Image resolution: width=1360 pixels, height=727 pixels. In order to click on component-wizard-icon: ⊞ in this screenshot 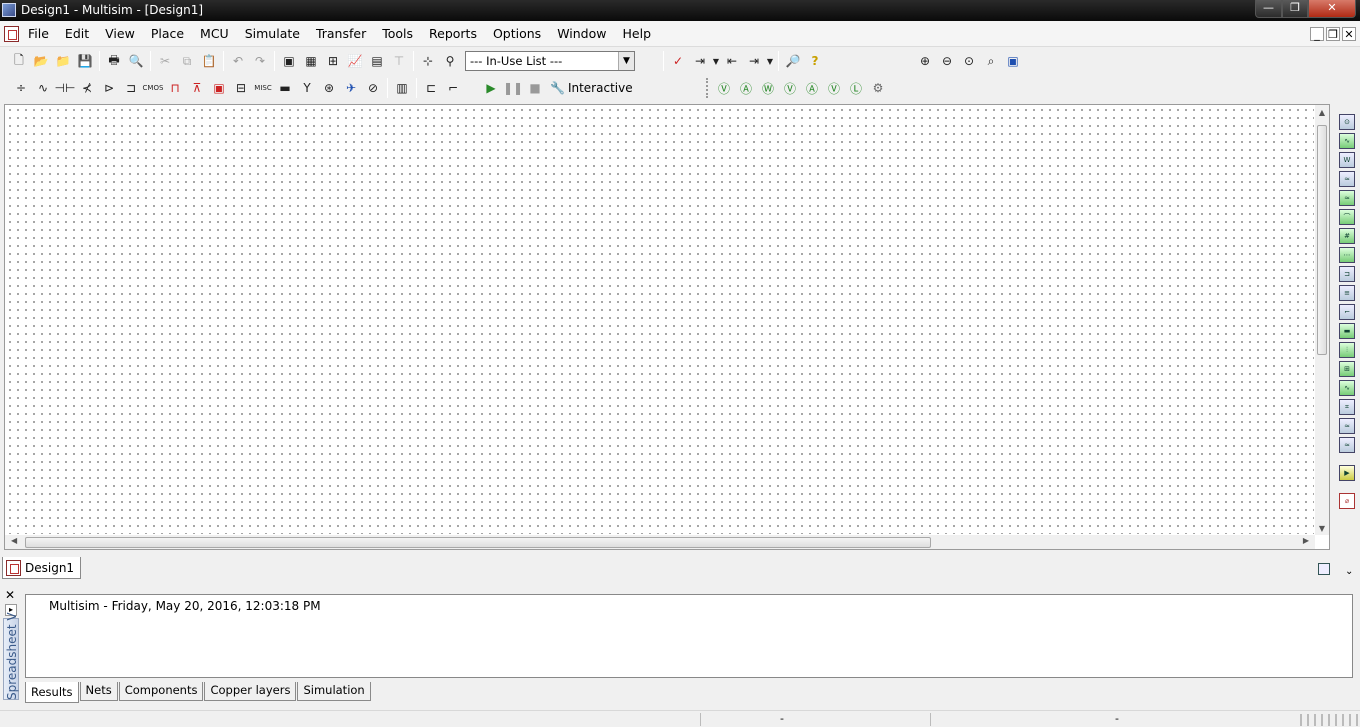, I will do `click(333, 61)`.